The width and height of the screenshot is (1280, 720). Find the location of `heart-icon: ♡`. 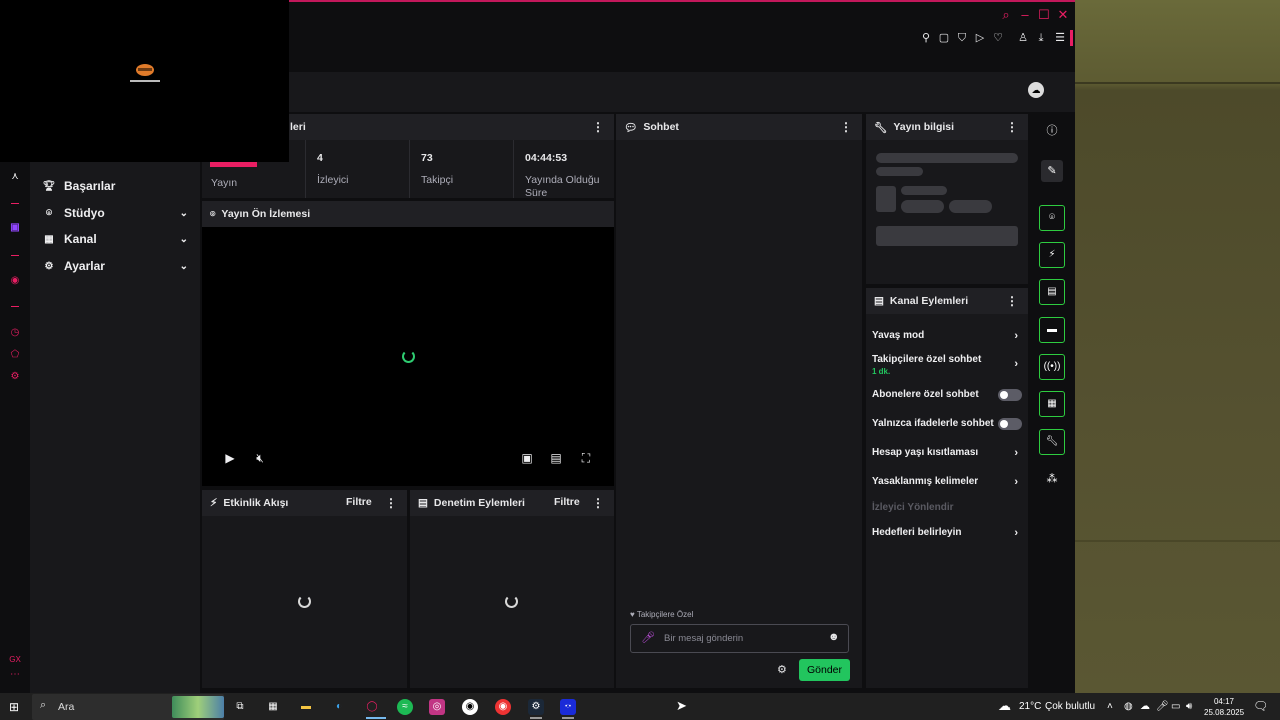

heart-icon: ♡ is located at coordinates (998, 38).